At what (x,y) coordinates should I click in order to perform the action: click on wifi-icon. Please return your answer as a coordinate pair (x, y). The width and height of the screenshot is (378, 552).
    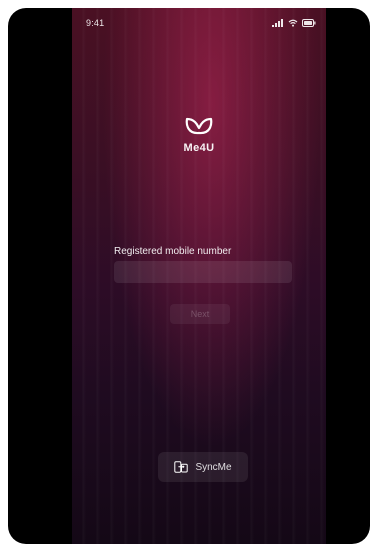
    Looking at the image, I should click on (293, 23).